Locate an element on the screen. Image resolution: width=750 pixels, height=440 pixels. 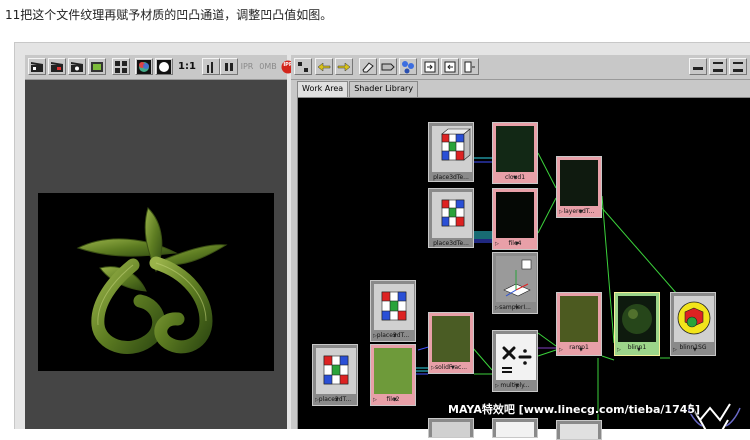
hypershade-node-layered: layeredT... ▷ ▼ is located at coordinates (579, 187).